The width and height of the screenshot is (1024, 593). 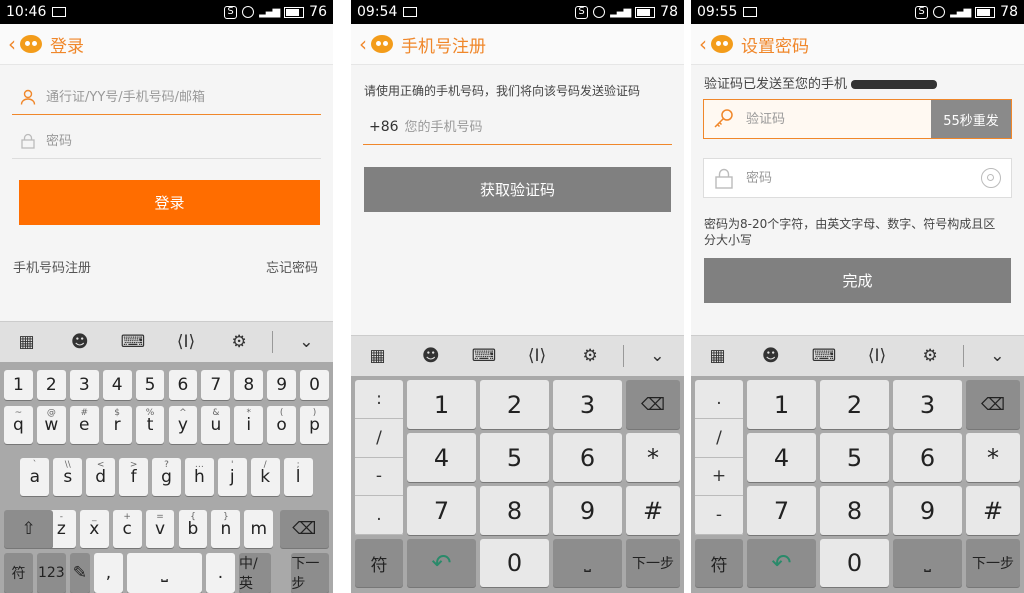 I want to click on account-input, so click(x=182, y=97).